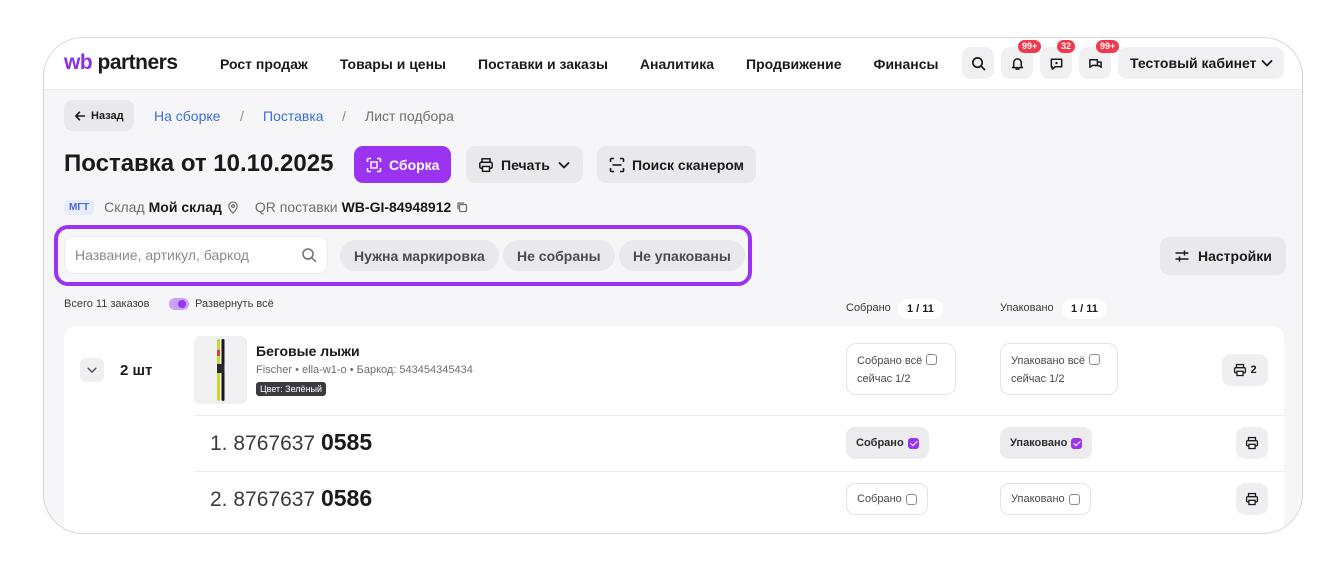  Describe the element at coordinates (1223, 256) in the screenshot. I see `settings-button: Настройки` at that location.